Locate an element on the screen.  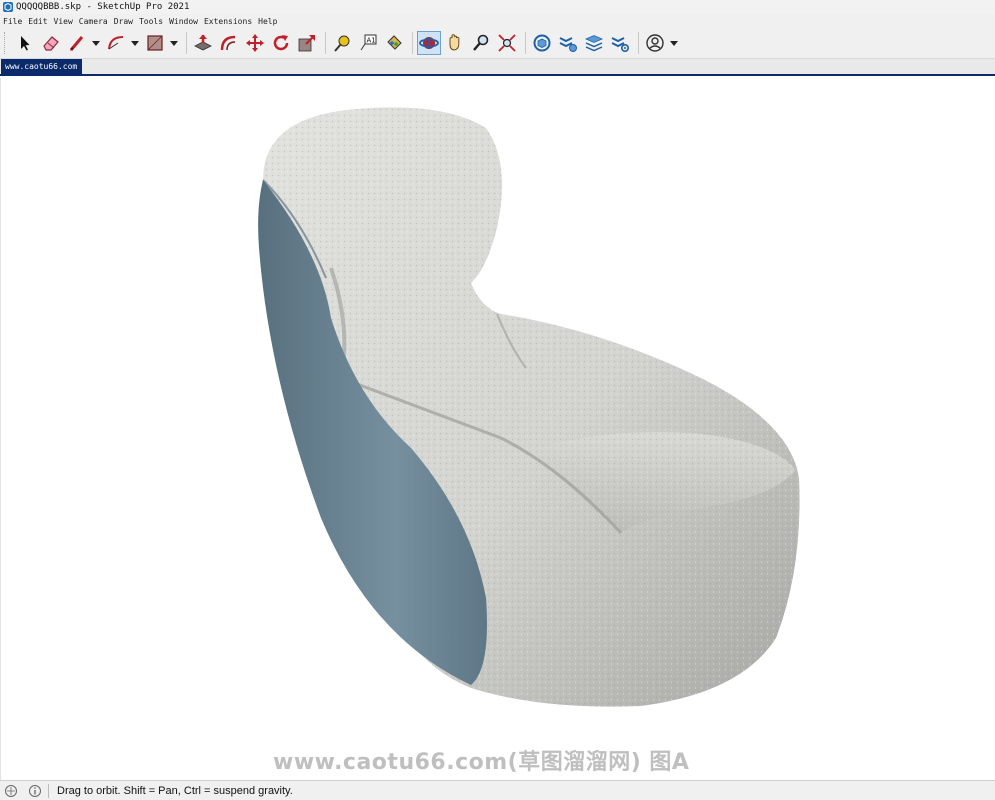
arc-tool-dropdown is located at coordinates (135, 43).